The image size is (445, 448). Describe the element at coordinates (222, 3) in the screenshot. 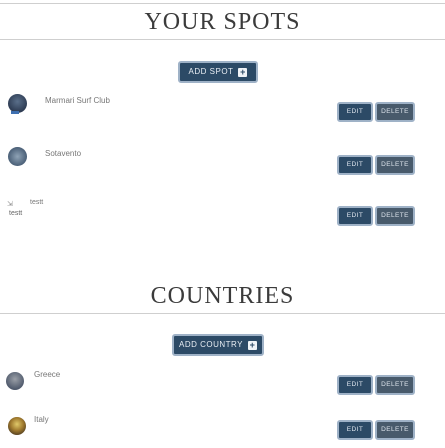

I see `top-divider` at that location.